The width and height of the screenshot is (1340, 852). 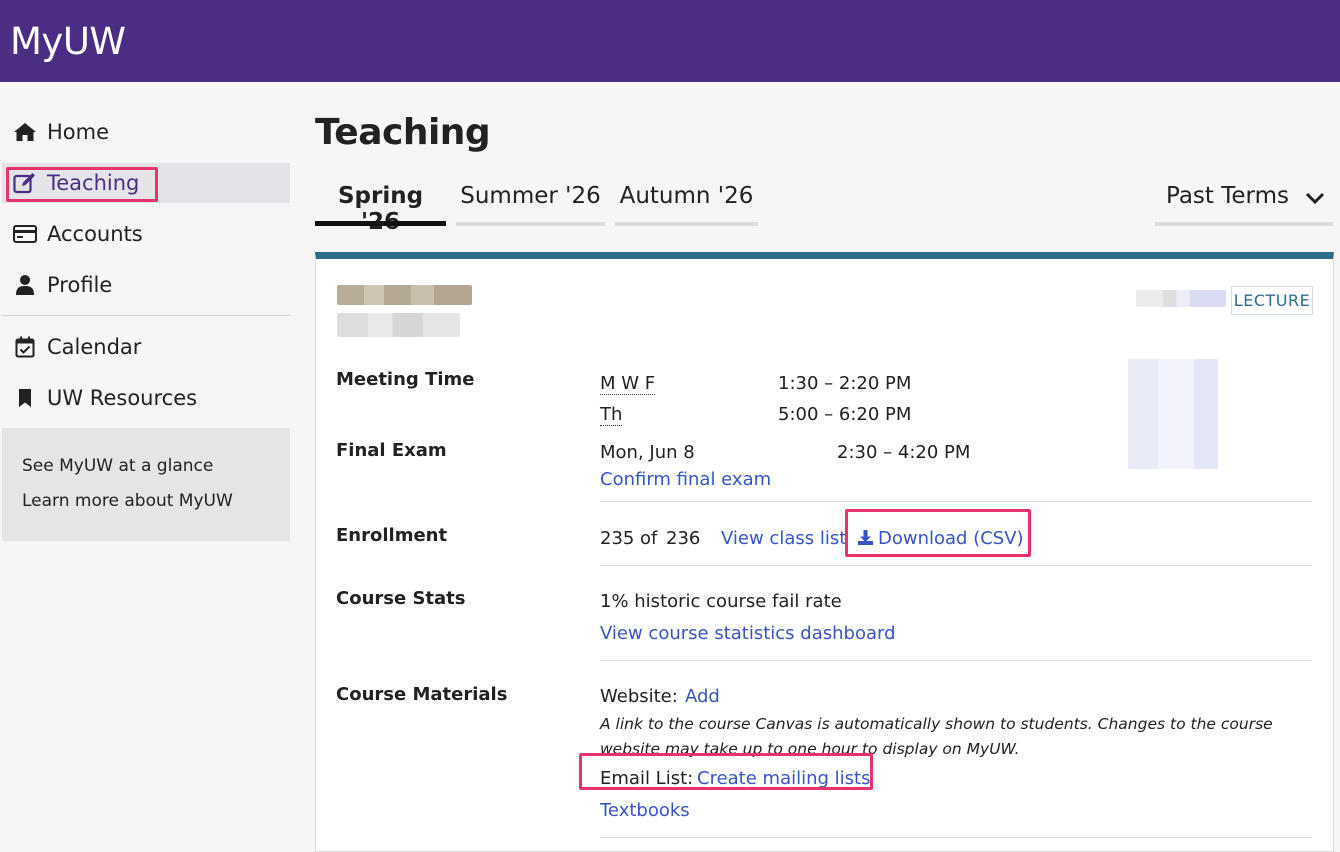 What do you see at coordinates (95, 234) in the screenshot?
I see `sidebar-item-label: Accounts` at bounding box center [95, 234].